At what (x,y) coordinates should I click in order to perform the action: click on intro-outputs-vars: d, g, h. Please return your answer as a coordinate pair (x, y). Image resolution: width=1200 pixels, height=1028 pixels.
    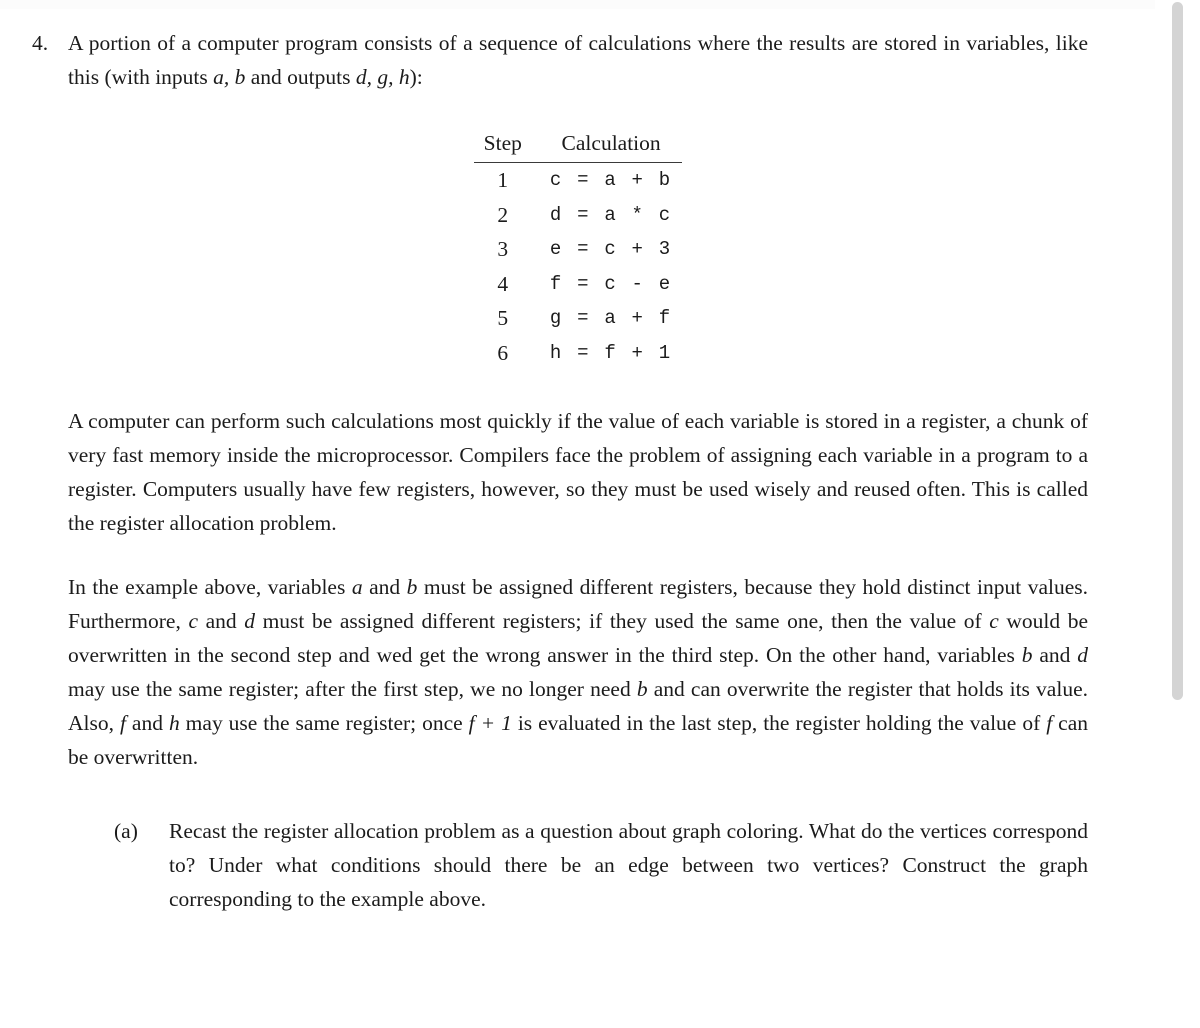
    Looking at the image, I should click on (382, 77).